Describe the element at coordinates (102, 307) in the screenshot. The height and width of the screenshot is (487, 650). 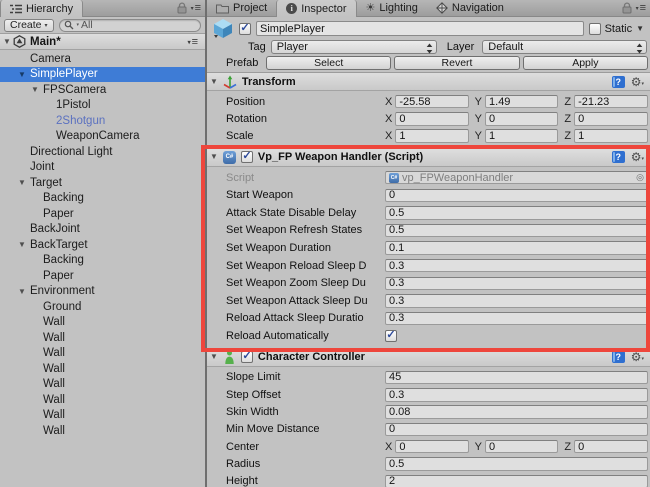
I see `tree-row: Ground` at that location.